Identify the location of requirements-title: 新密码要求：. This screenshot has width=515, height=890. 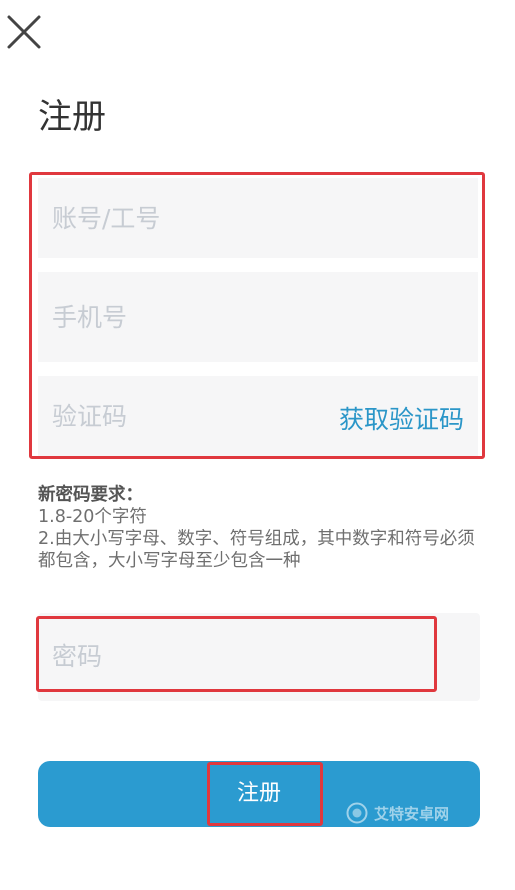
(90, 495).